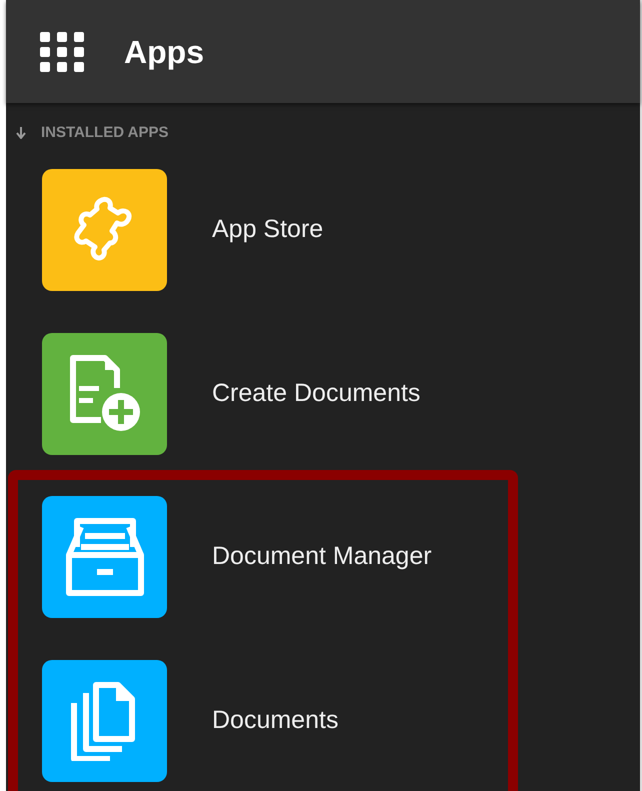  I want to click on section-label: INSTALLED APPS, so click(105, 132).